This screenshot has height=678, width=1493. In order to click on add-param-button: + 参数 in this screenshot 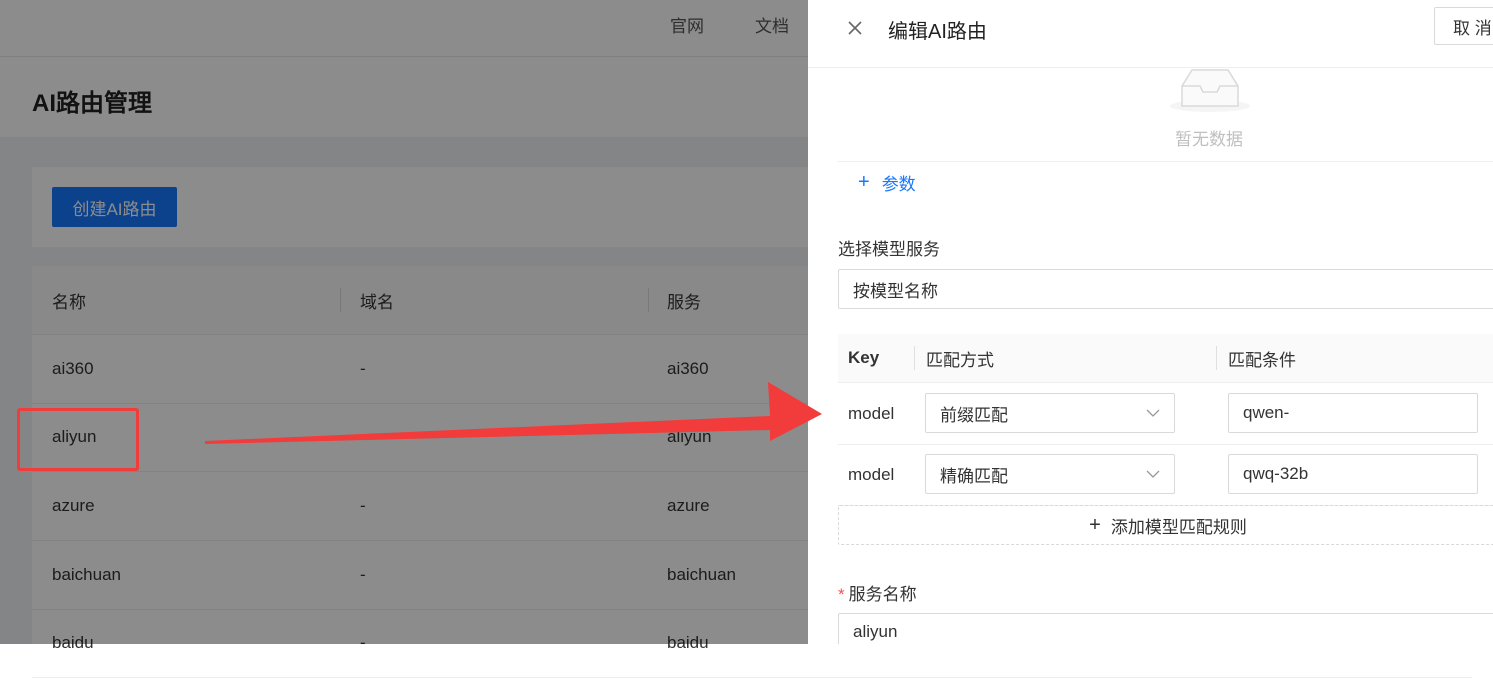, I will do `click(887, 182)`.